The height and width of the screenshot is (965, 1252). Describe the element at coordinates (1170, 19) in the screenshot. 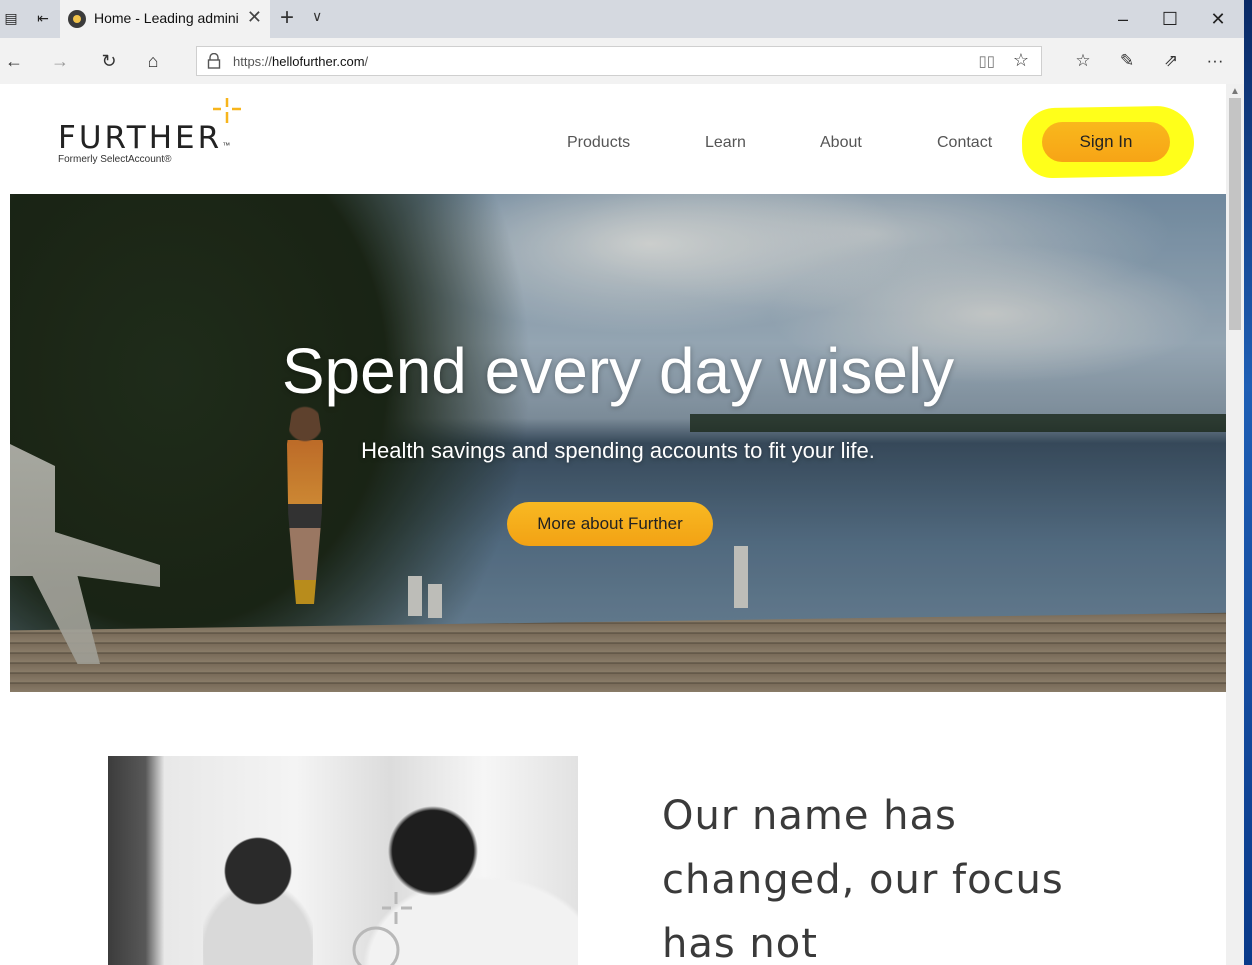

I see `maximize-icon: ☐` at that location.